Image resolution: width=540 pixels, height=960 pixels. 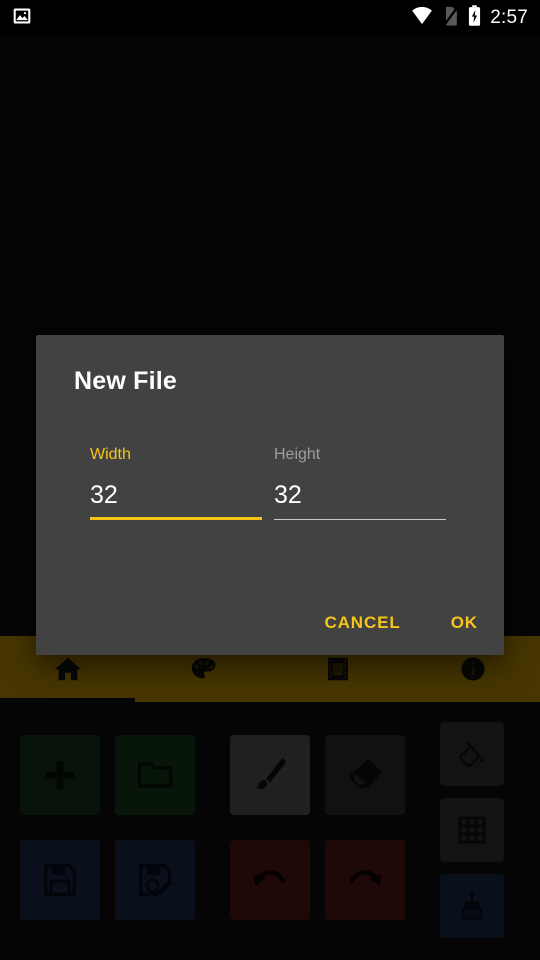 What do you see at coordinates (474, 18) in the screenshot?
I see `battery-charging-icon` at bounding box center [474, 18].